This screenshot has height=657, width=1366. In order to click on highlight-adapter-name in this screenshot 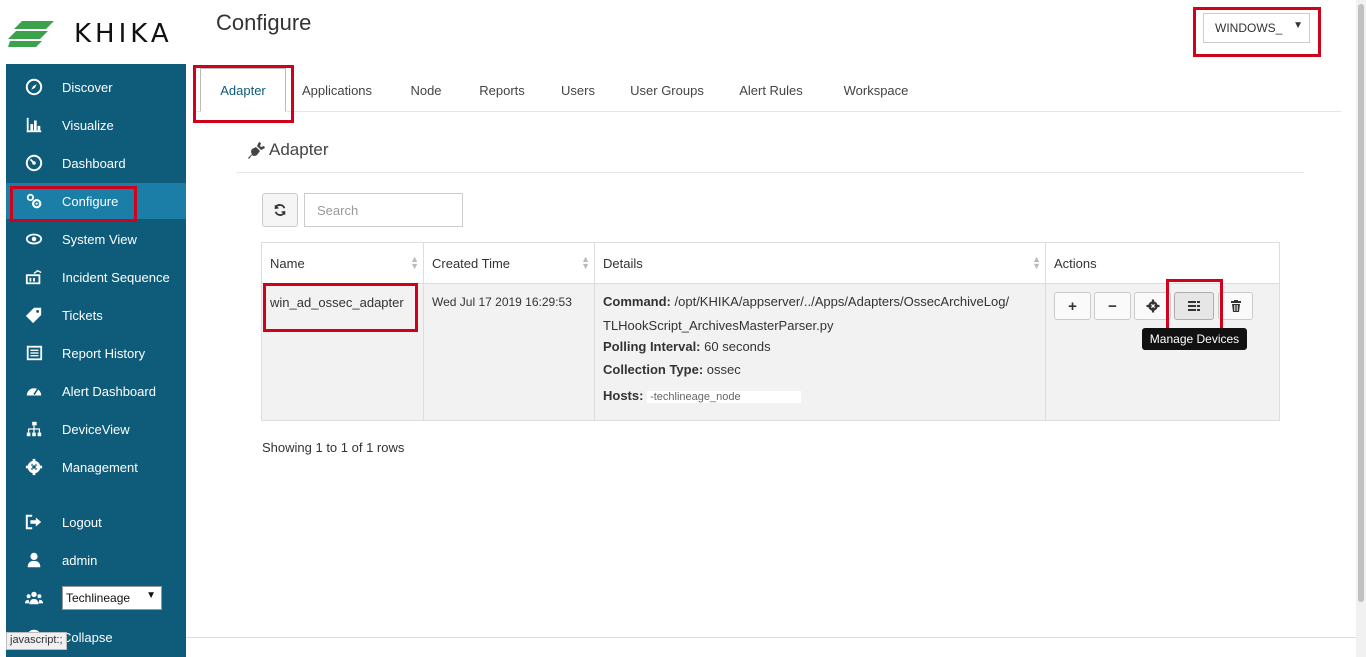, I will do `click(340, 307)`.